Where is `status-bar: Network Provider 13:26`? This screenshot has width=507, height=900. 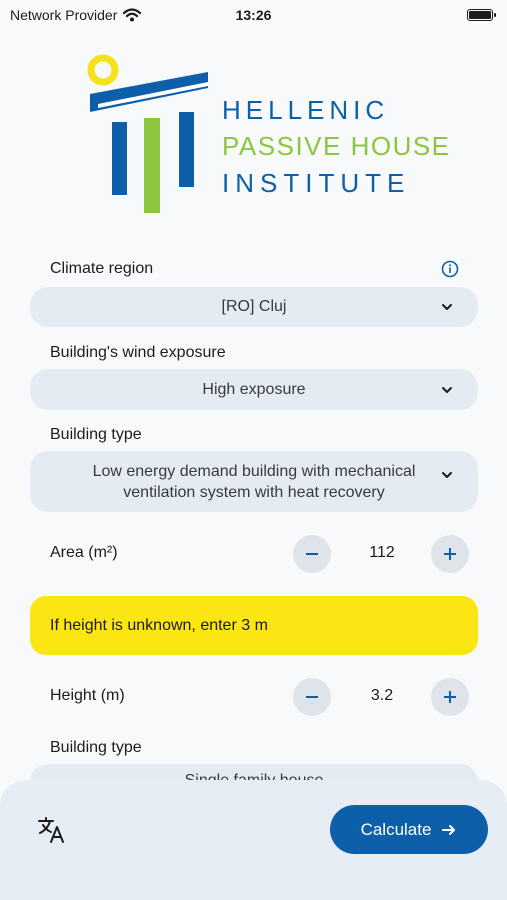 status-bar: Network Provider 13:26 is located at coordinates (253, 15).